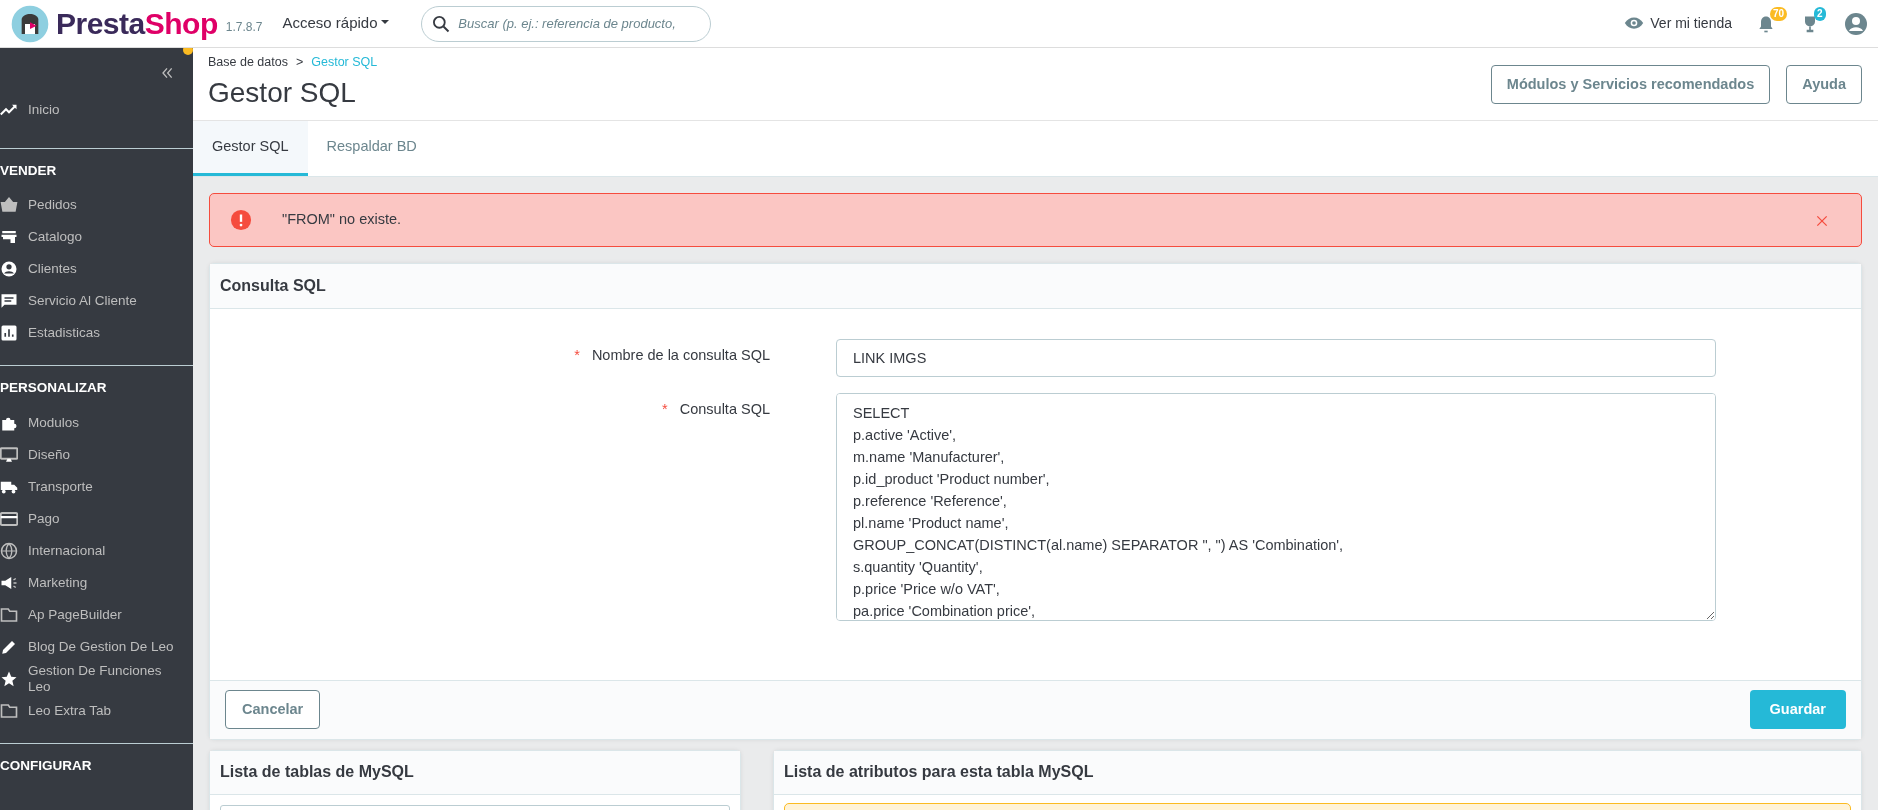  I want to click on search-field: Buscar (p. ej.: referencia de producto,, so click(566, 23).